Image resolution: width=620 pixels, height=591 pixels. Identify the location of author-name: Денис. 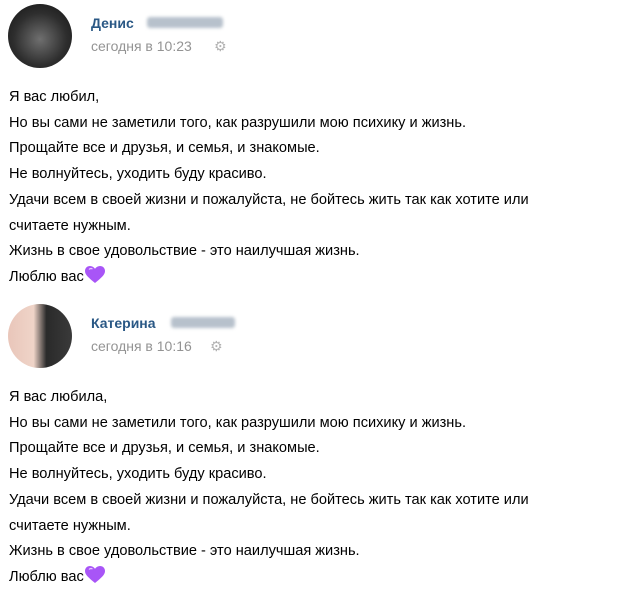
(112, 23).